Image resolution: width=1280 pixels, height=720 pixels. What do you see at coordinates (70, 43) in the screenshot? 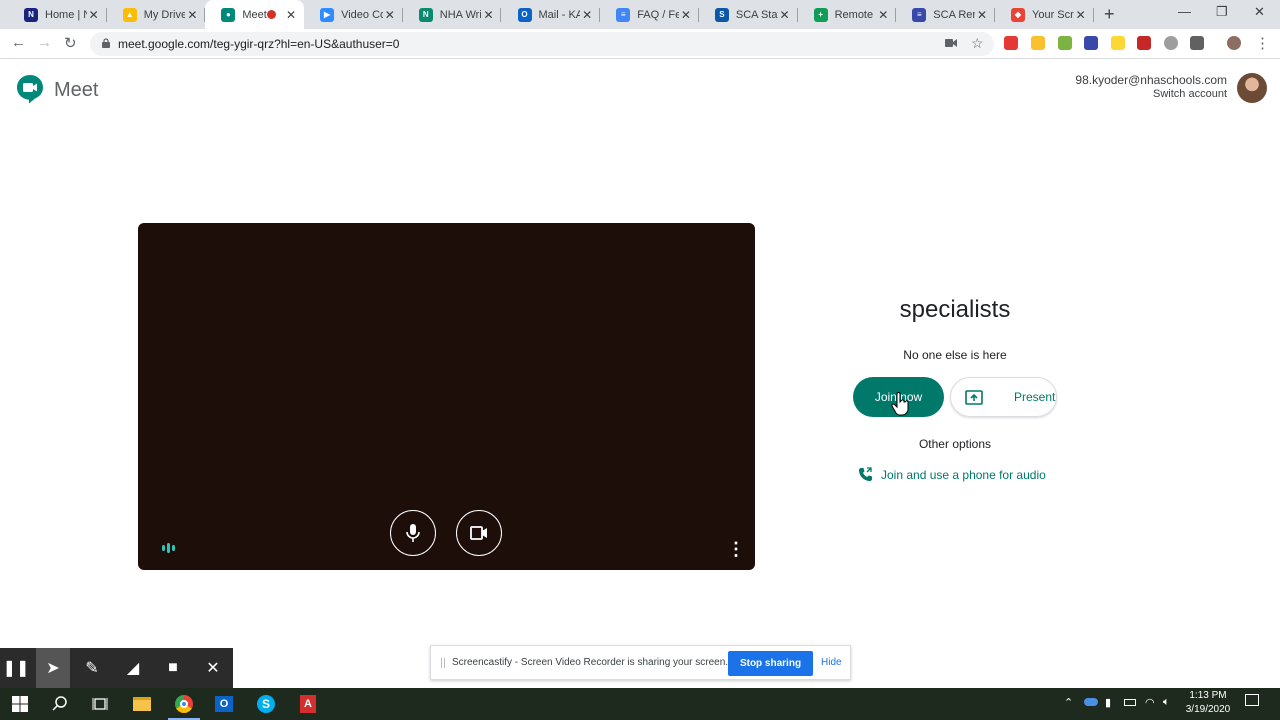
I see `reload-icon: ↻` at bounding box center [70, 43].